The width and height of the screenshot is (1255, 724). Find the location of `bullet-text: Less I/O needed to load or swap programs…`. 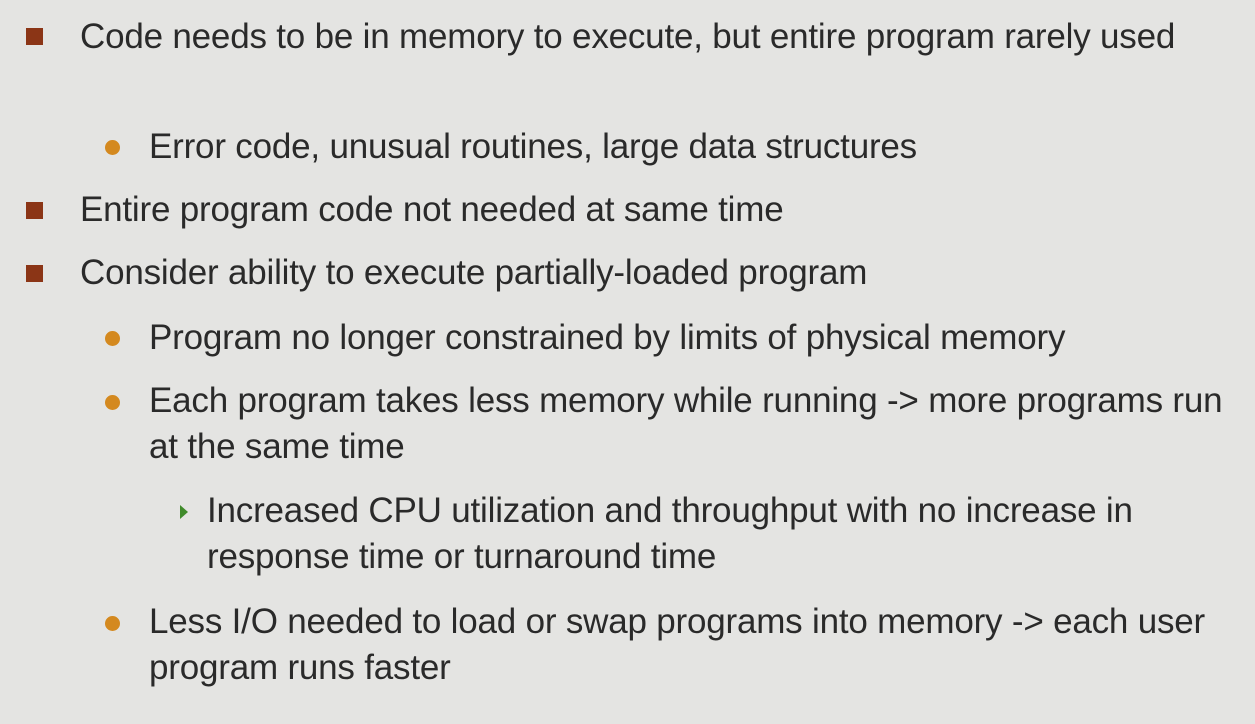

bullet-text: Less I/O needed to load or swap programs… is located at coordinates (677, 644).